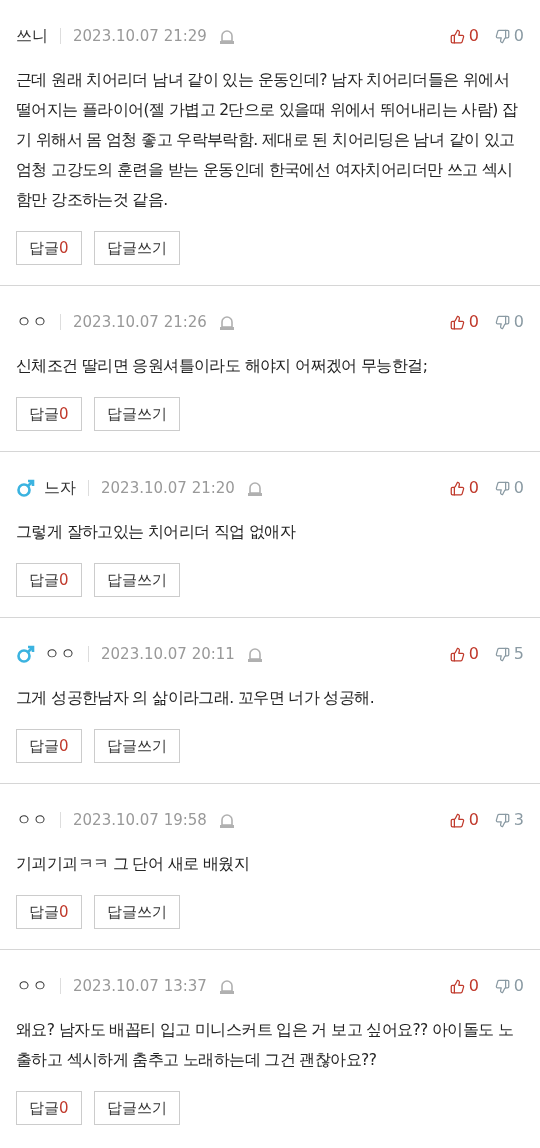  What do you see at coordinates (140, 820) in the screenshot?
I see `comment-date: 2023.10.07 19:58` at bounding box center [140, 820].